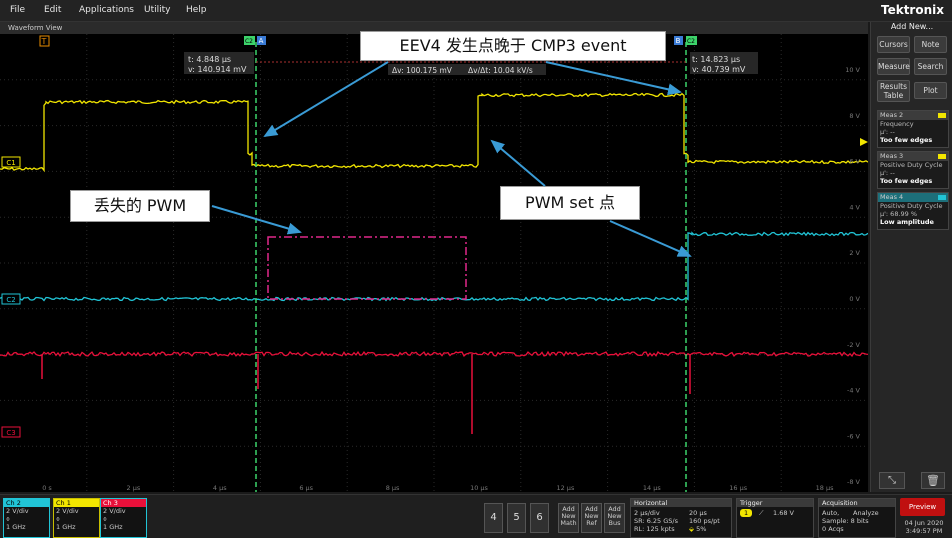 This screenshot has height=538, width=952. I want to click on add-math-button: Add New Math, so click(568, 518).